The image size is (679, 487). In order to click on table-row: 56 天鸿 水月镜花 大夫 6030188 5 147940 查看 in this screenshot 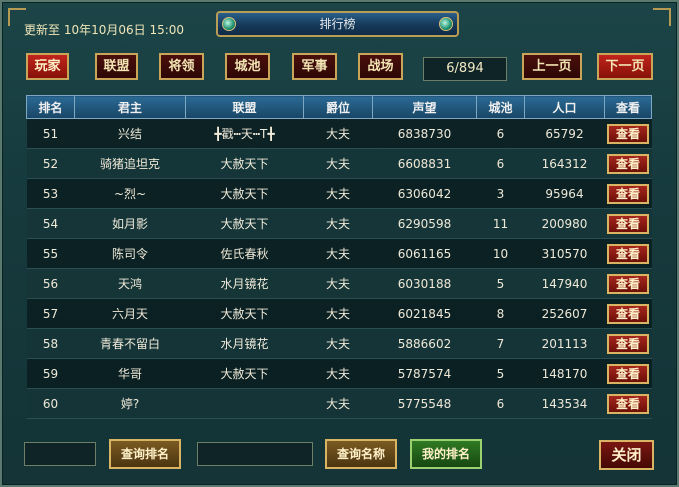, I will do `click(339, 283)`.